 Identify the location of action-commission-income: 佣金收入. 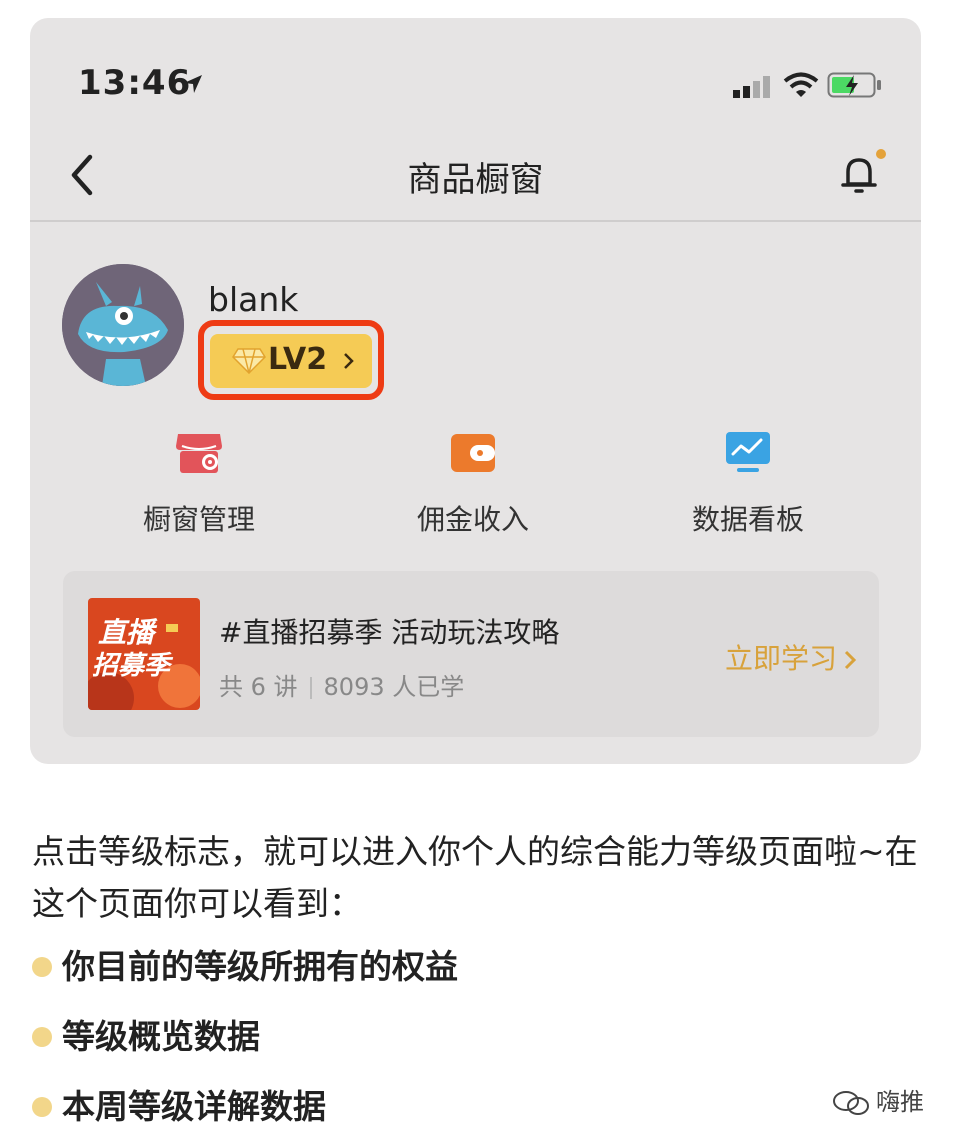
(473, 483).